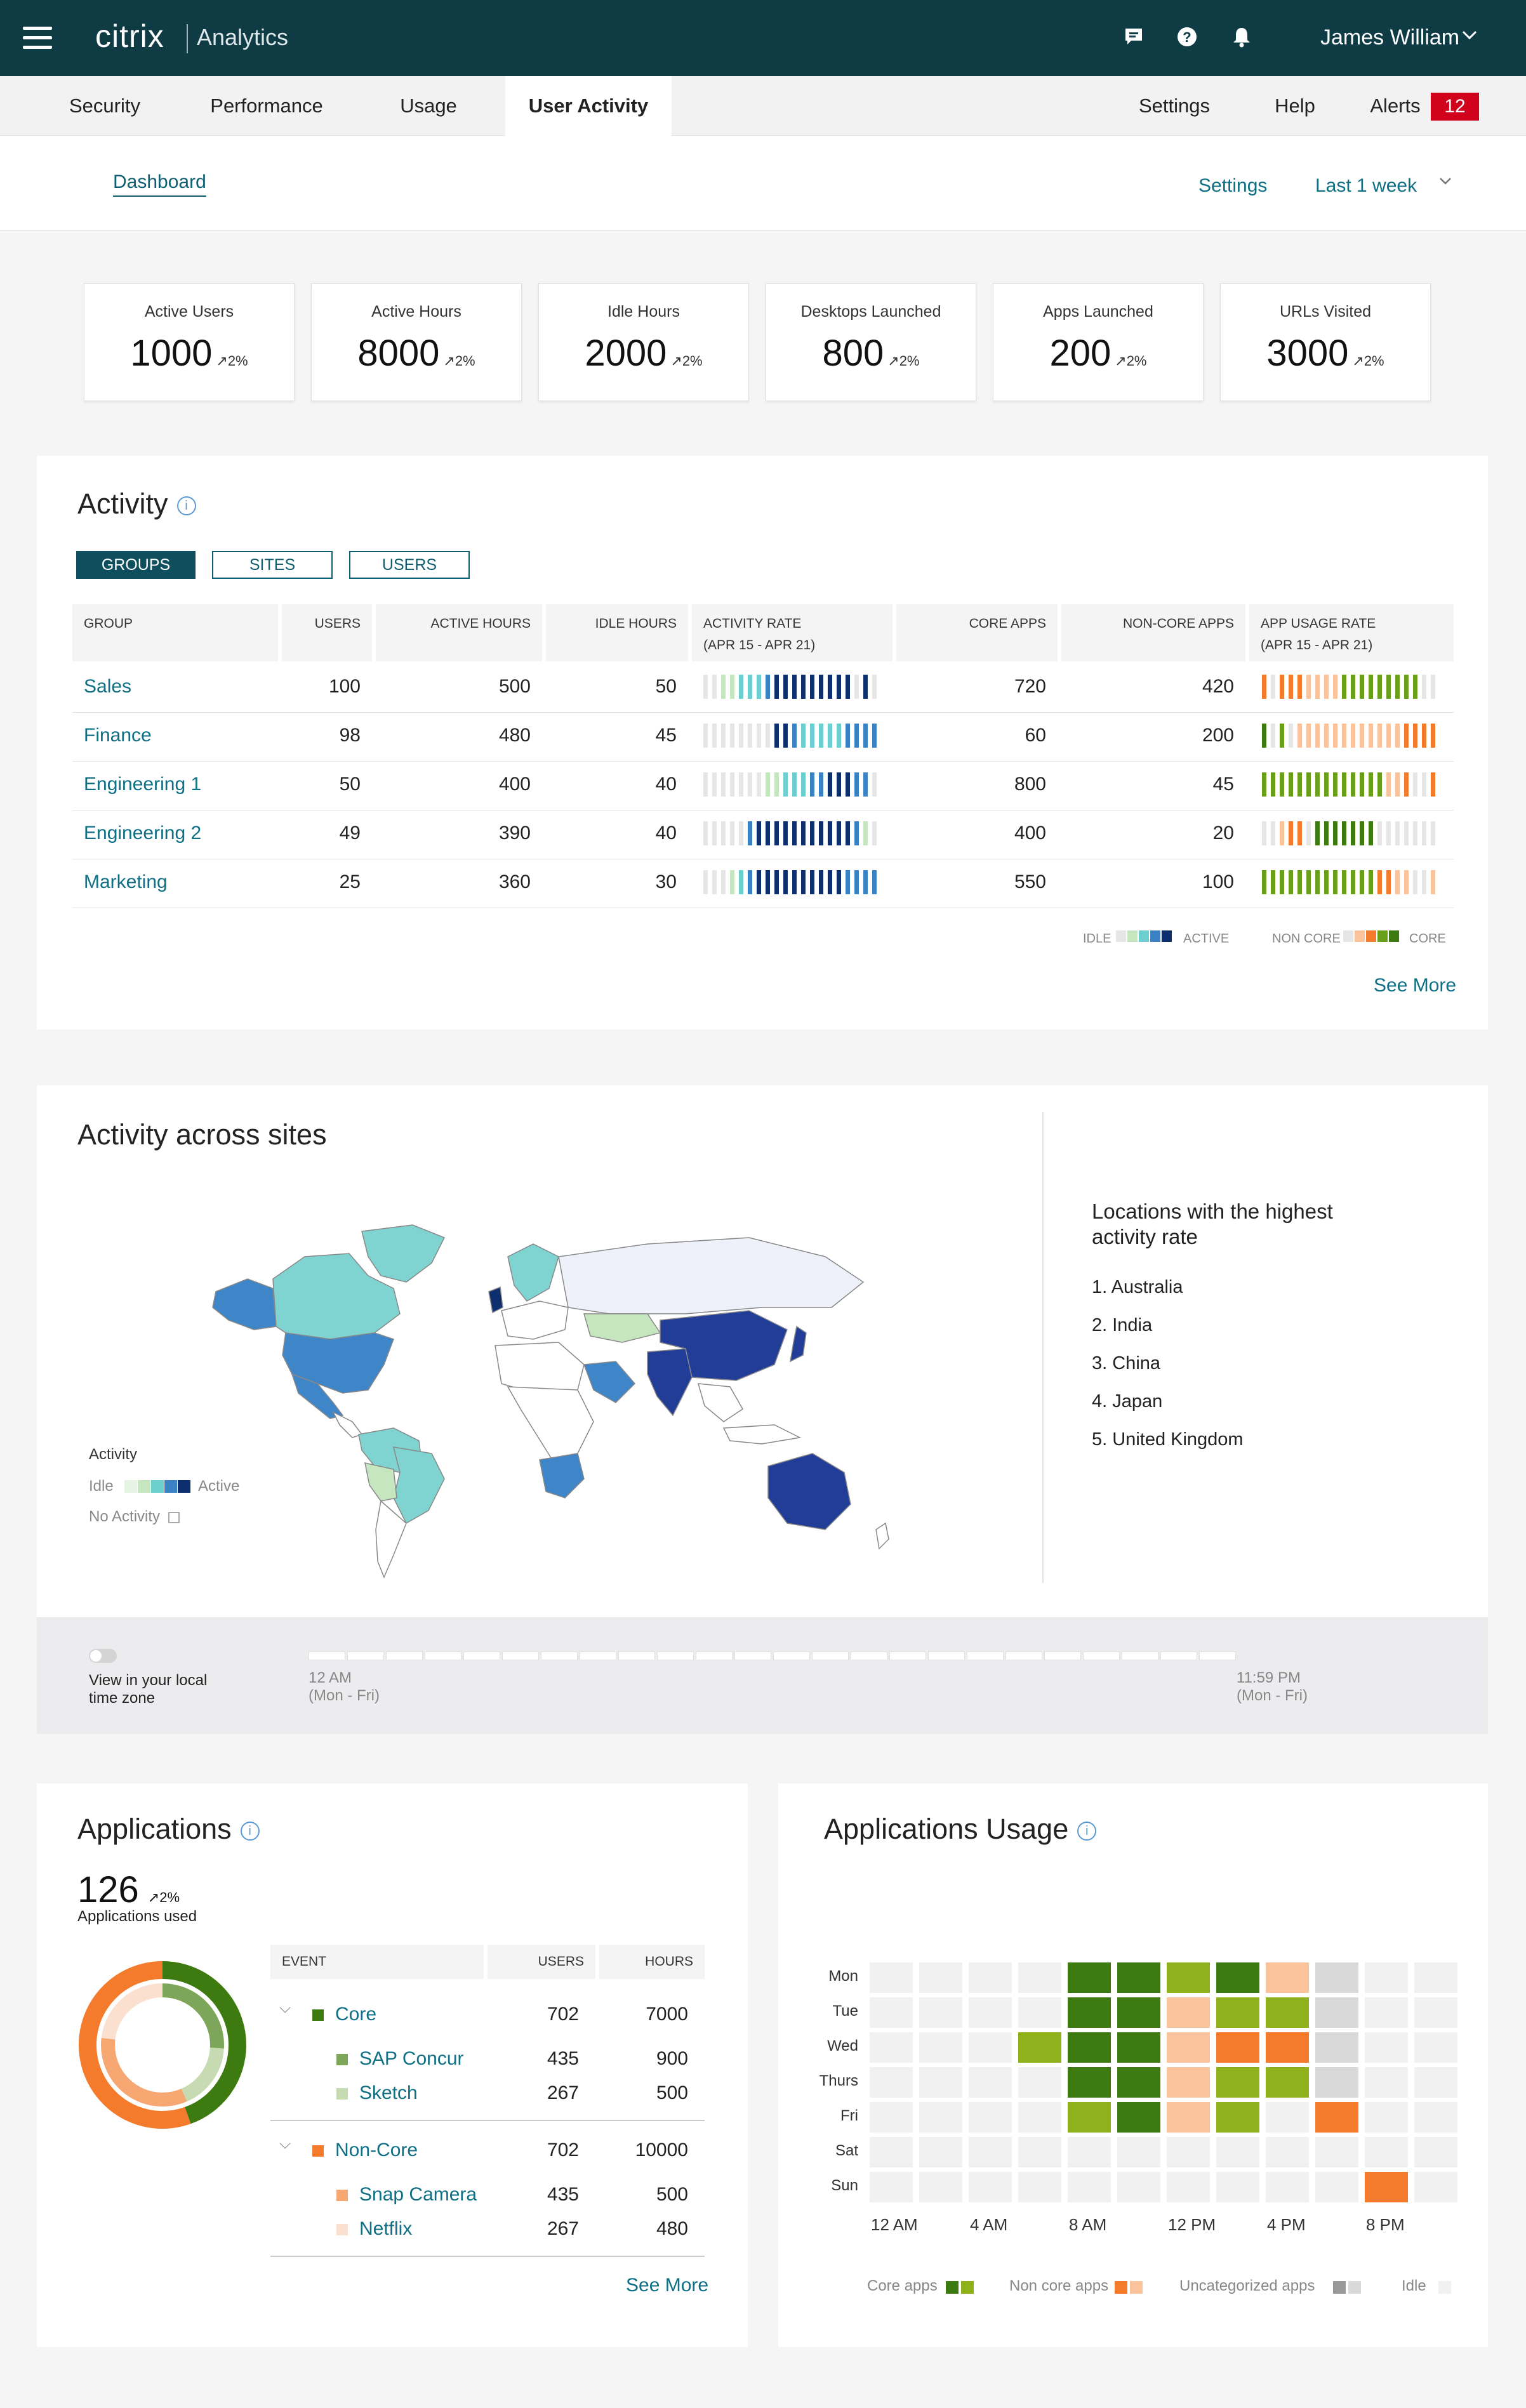 Image resolution: width=1526 pixels, height=2408 pixels. What do you see at coordinates (1133, 36) in the screenshot?
I see `feedback-icon` at bounding box center [1133, 36].